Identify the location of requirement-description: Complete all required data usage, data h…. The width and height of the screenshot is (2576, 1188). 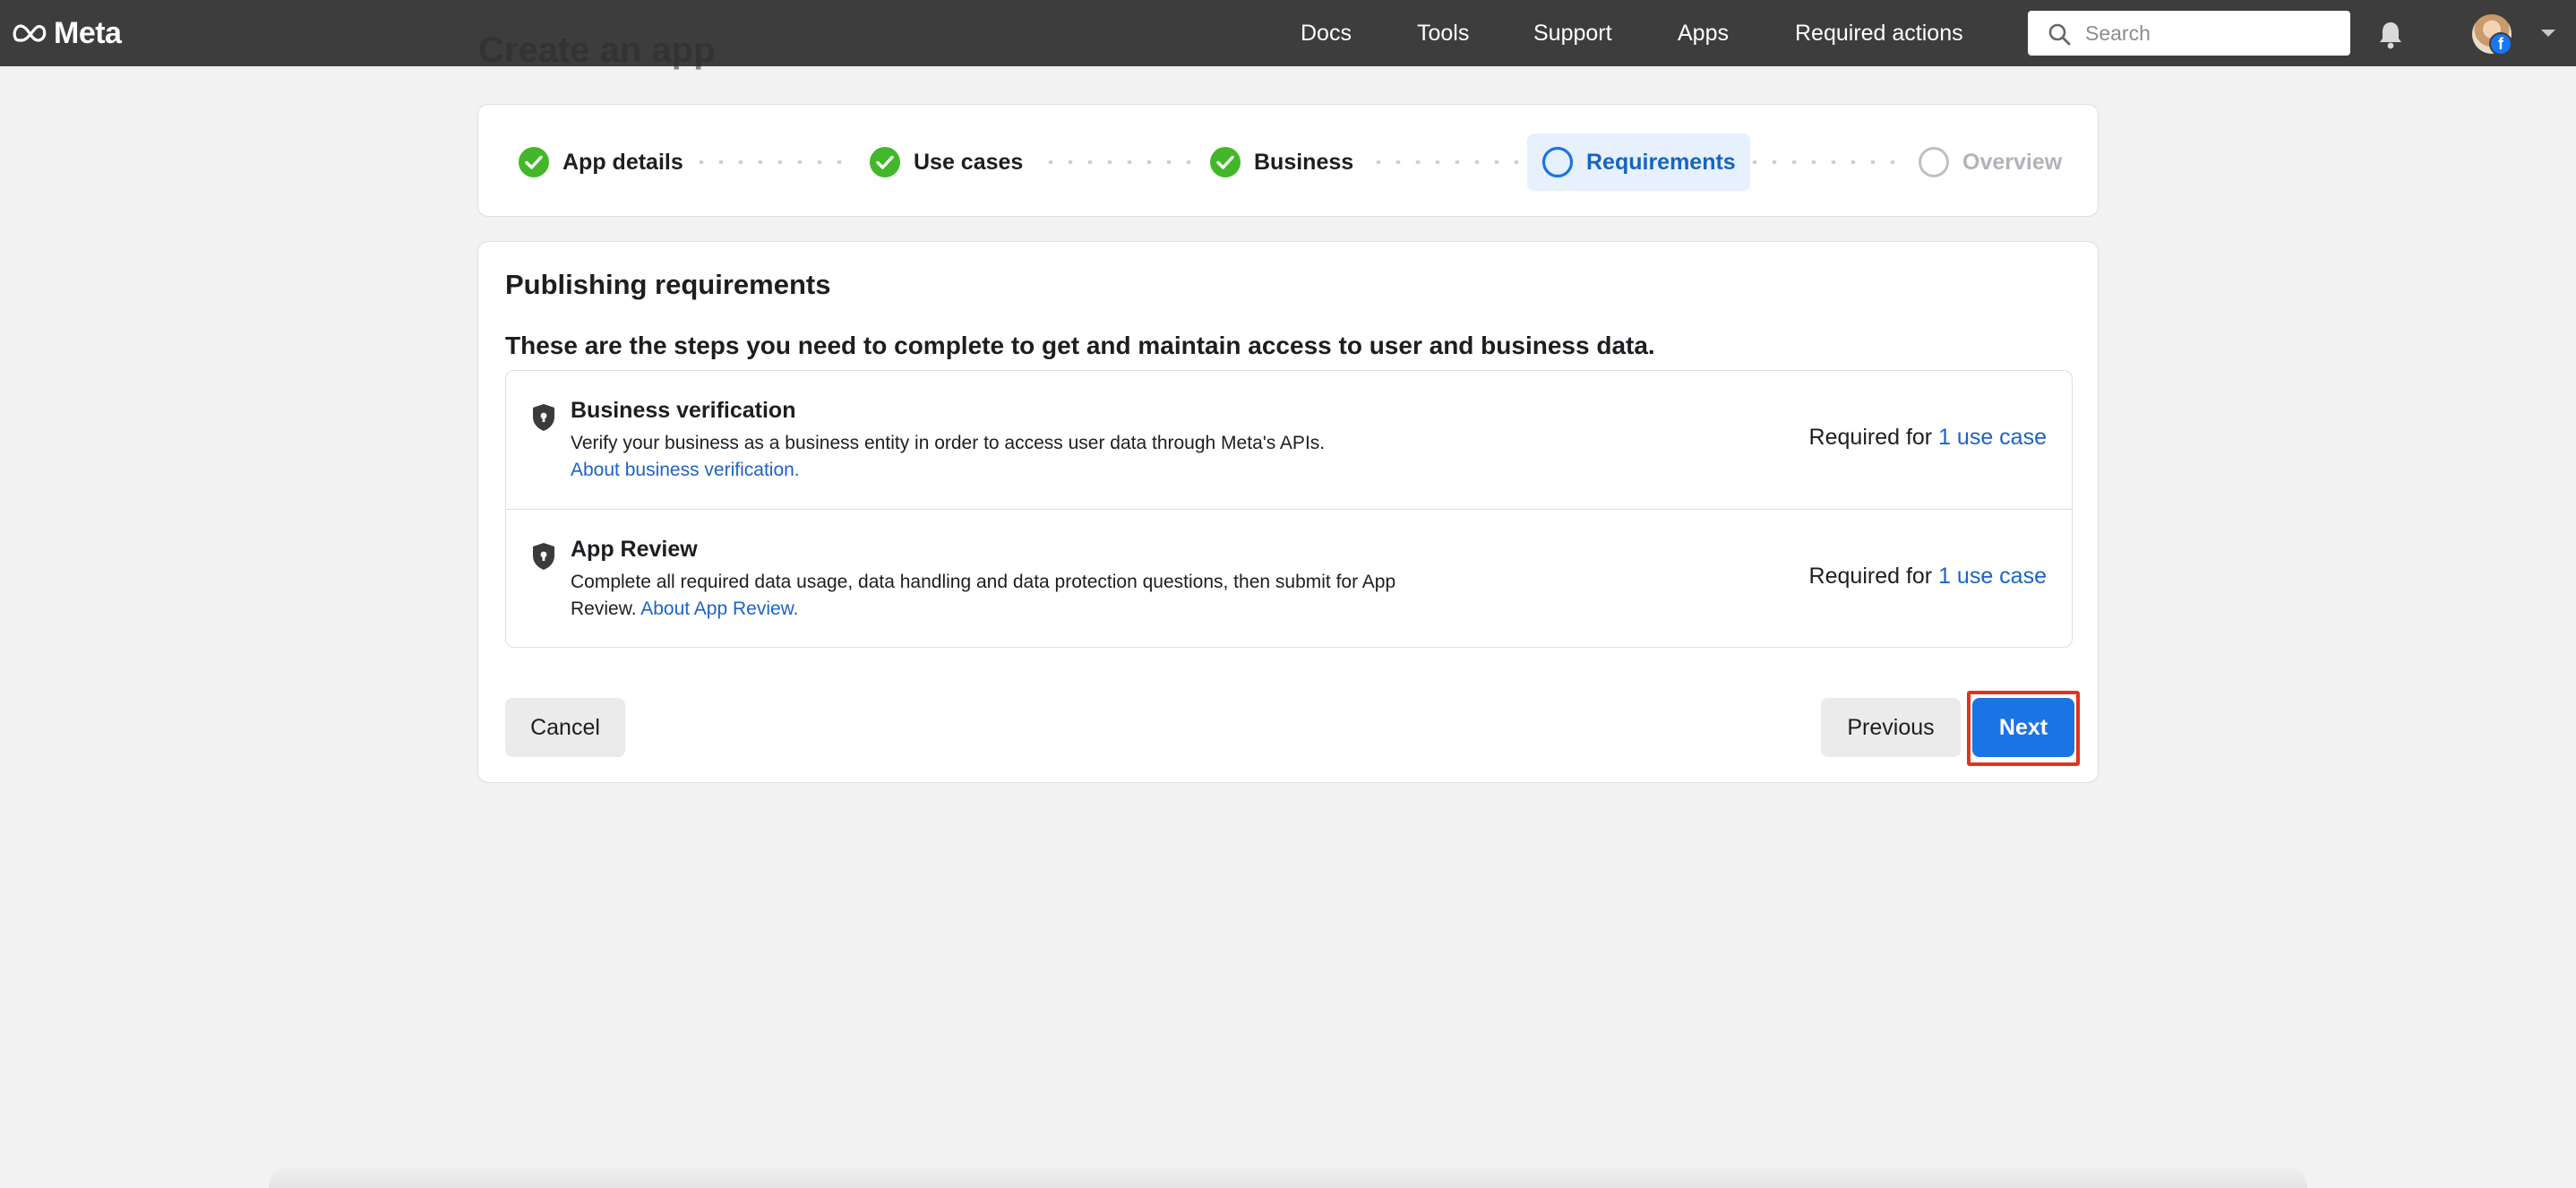
(1000, 596).